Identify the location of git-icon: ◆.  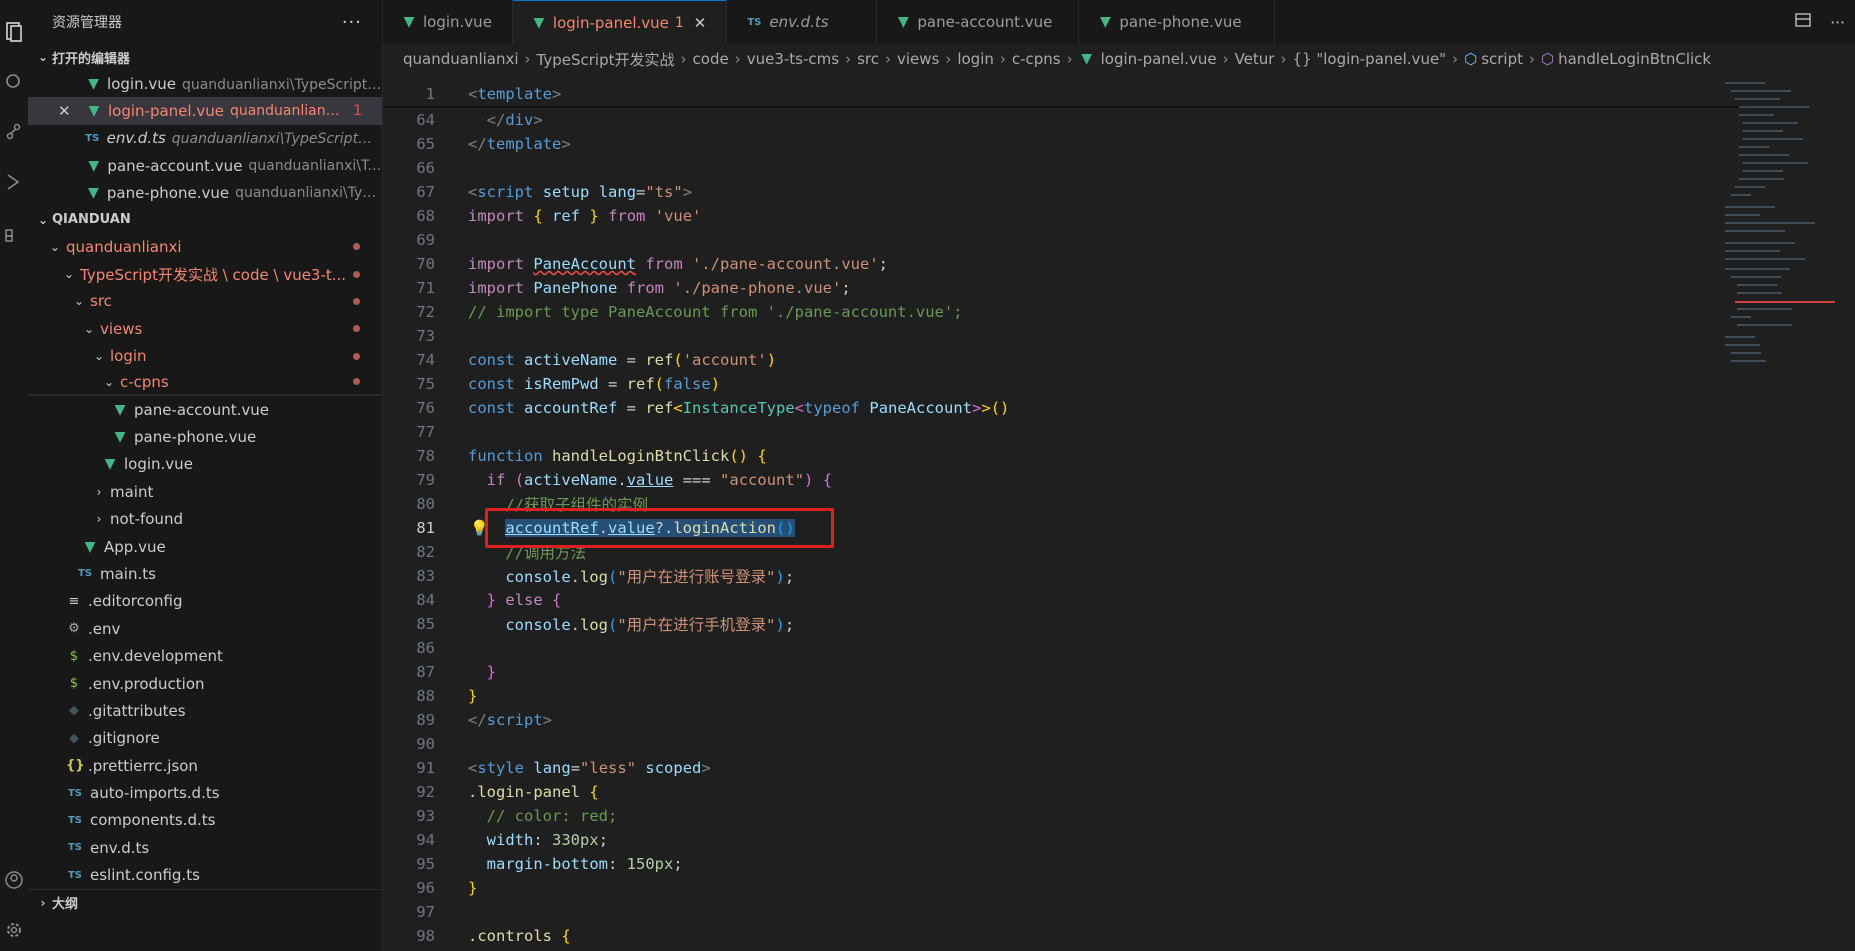
(74, 711).